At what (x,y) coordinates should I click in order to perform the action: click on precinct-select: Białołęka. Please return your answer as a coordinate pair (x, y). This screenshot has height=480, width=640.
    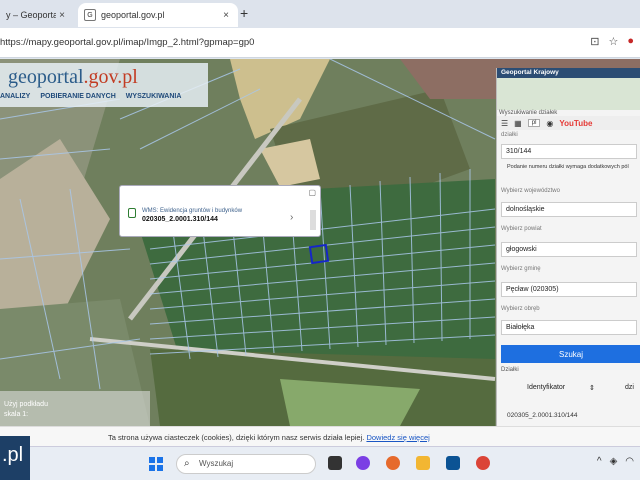
    Looking at the image, I should click on (569, 327).